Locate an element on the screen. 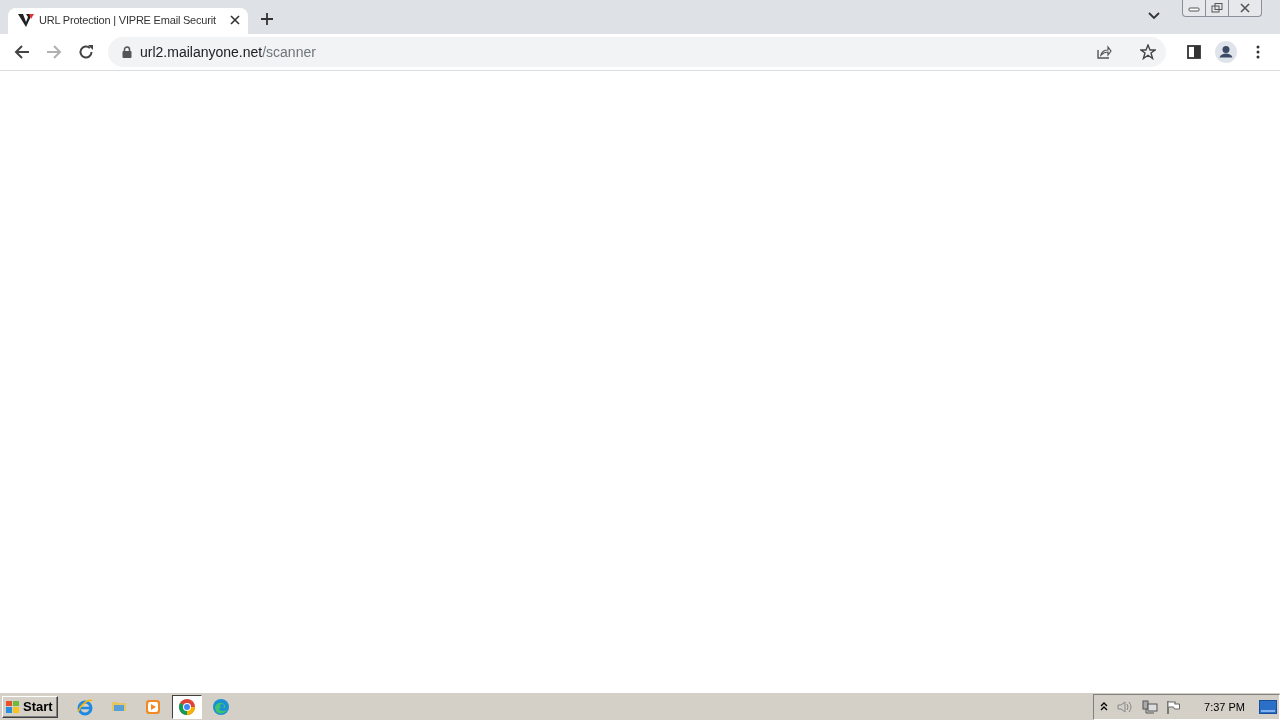 The width and height of the screenshot is (1280, 720). side-panel-icon is located at coordinates (1194, 52).